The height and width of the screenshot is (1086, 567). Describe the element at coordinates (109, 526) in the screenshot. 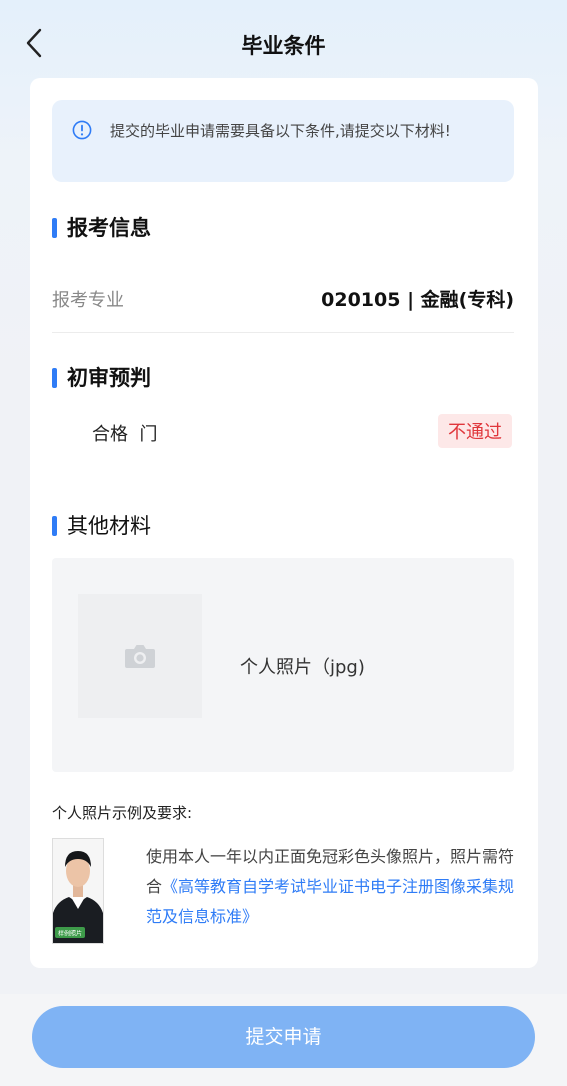

I see `section-title-text: 其他材料` at that location.